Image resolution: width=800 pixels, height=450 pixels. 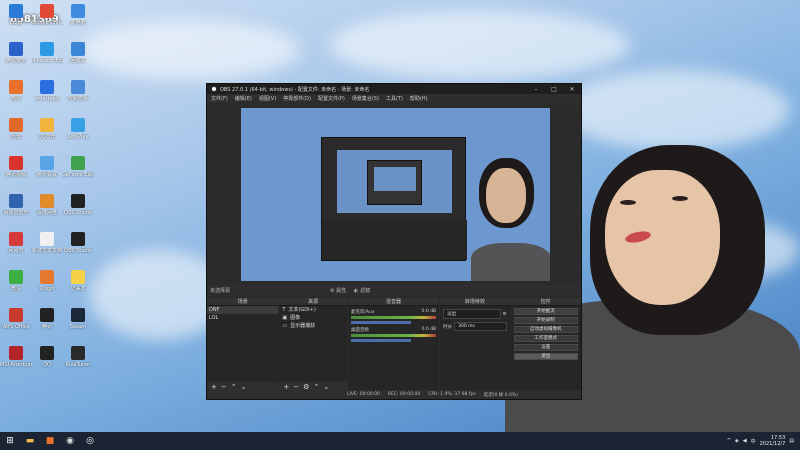 What do you see at coordinates (312, 318) in the screenshot?
I see `source-item: ▣ 图像` at bounding box center [312, 318].